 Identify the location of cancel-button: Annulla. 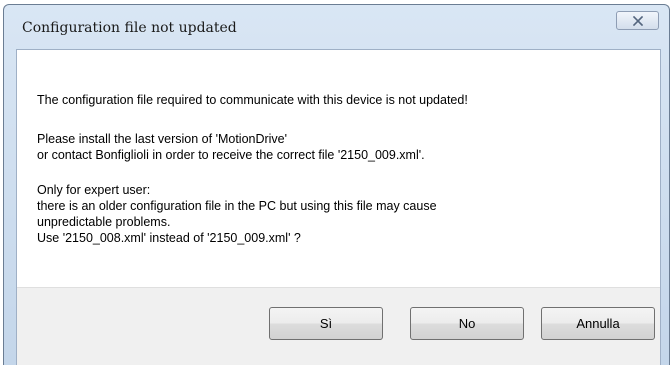
(598, 323).